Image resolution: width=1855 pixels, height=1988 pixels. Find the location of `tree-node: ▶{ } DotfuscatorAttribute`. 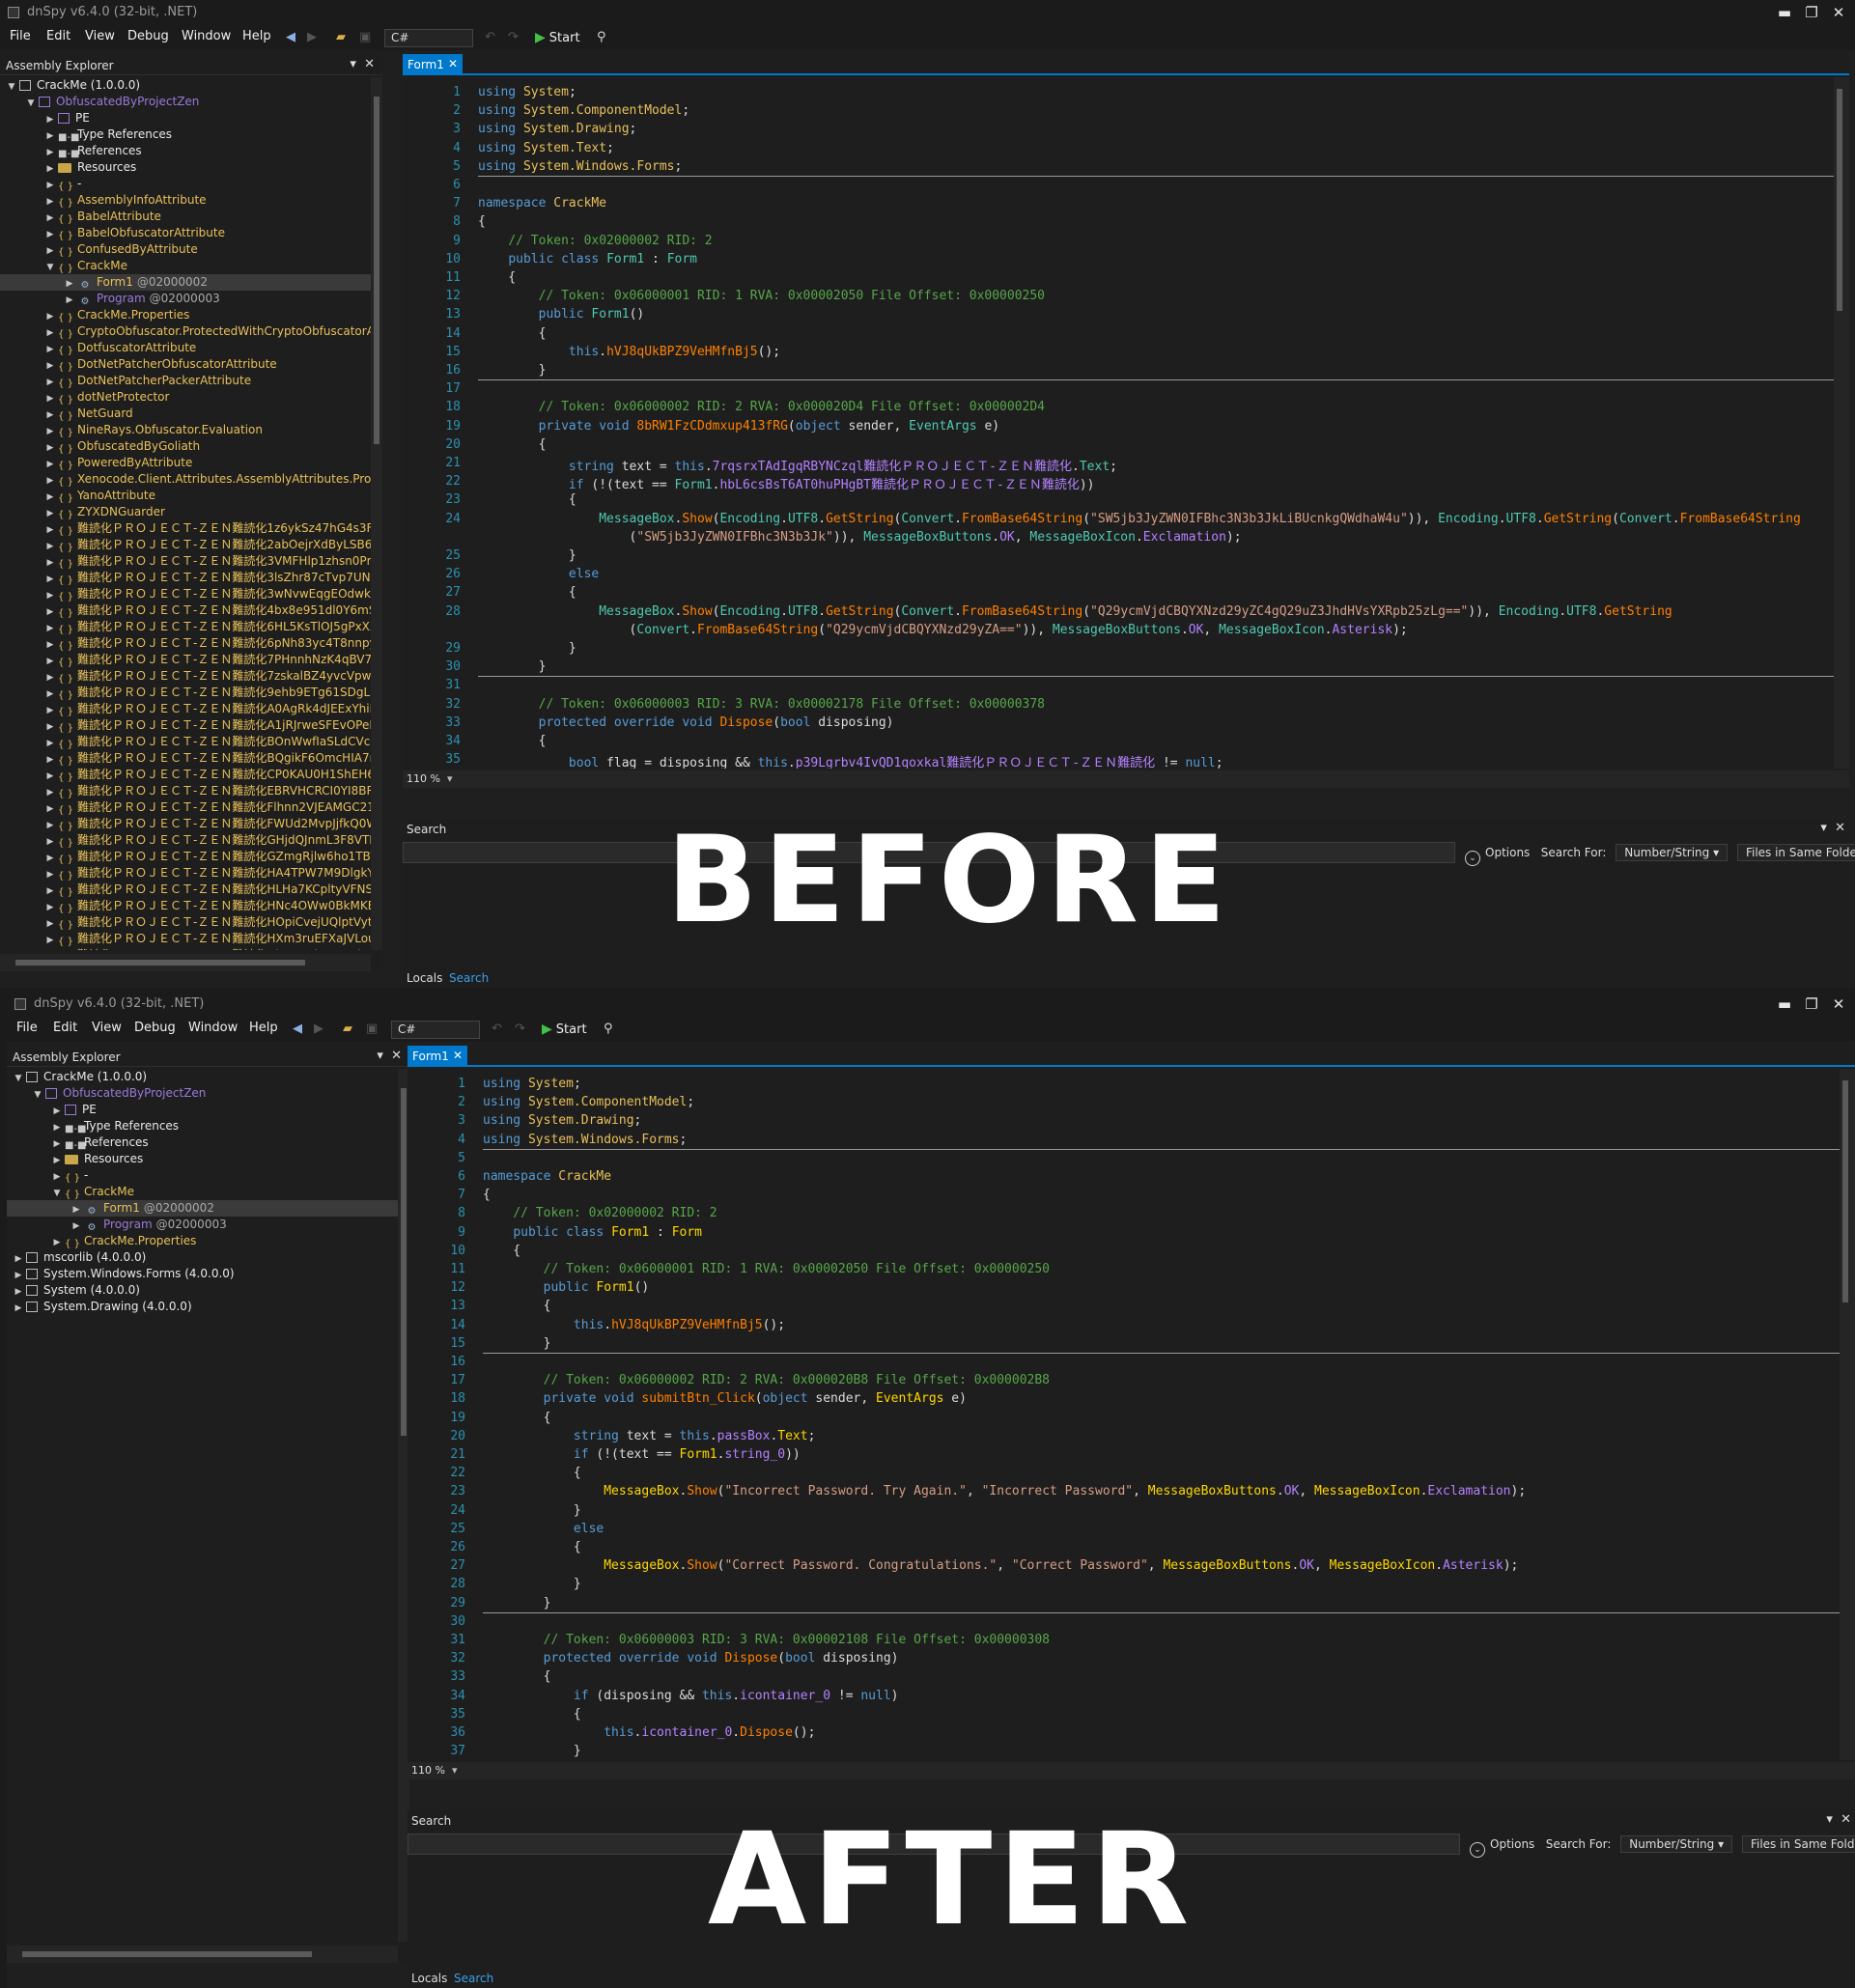

tree-node: ▶{ } DotfuscatorAttribute is located at coordinates (186, 348).